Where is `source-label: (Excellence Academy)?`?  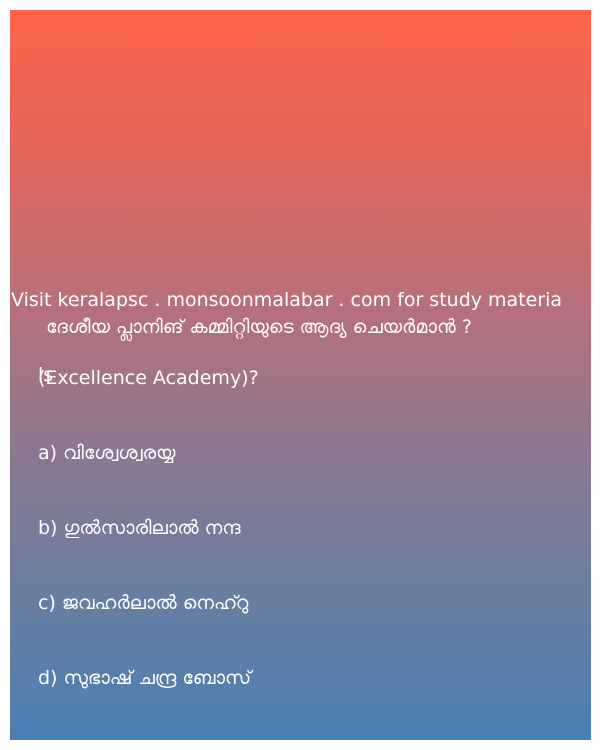 source-label: (Excellence Academy)? is located at coordinates (148, 378).